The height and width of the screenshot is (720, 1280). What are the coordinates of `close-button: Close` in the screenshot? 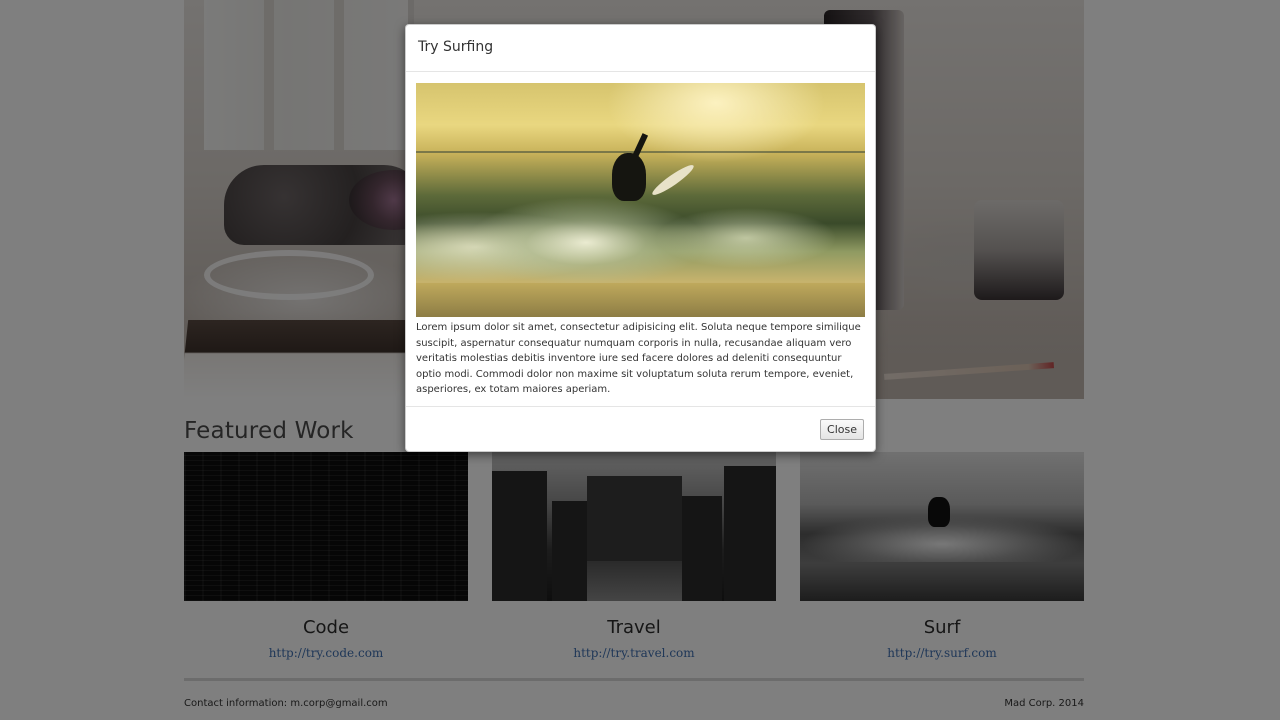 It's located at (842, 429).